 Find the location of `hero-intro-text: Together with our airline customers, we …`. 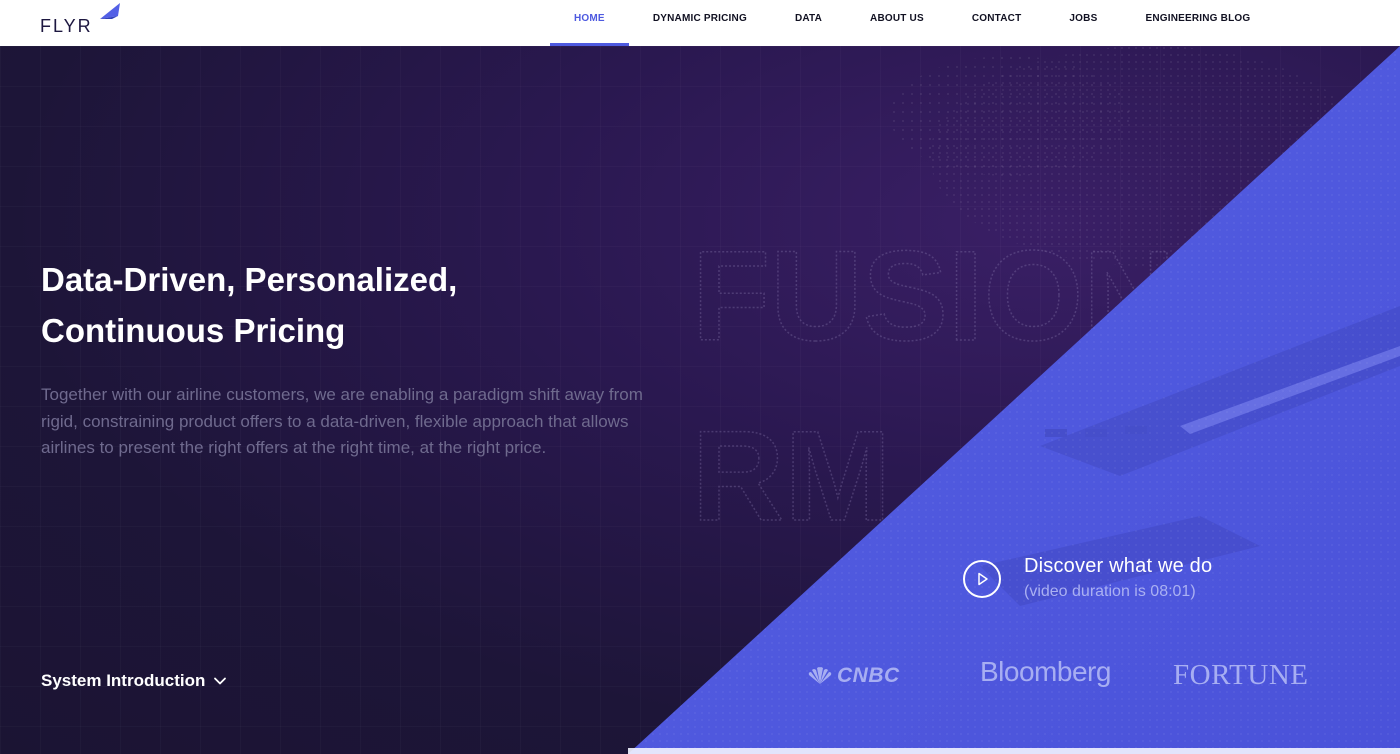

hero-intro-text: Together with our airline customers, we … is located at coordinates (342, 421).